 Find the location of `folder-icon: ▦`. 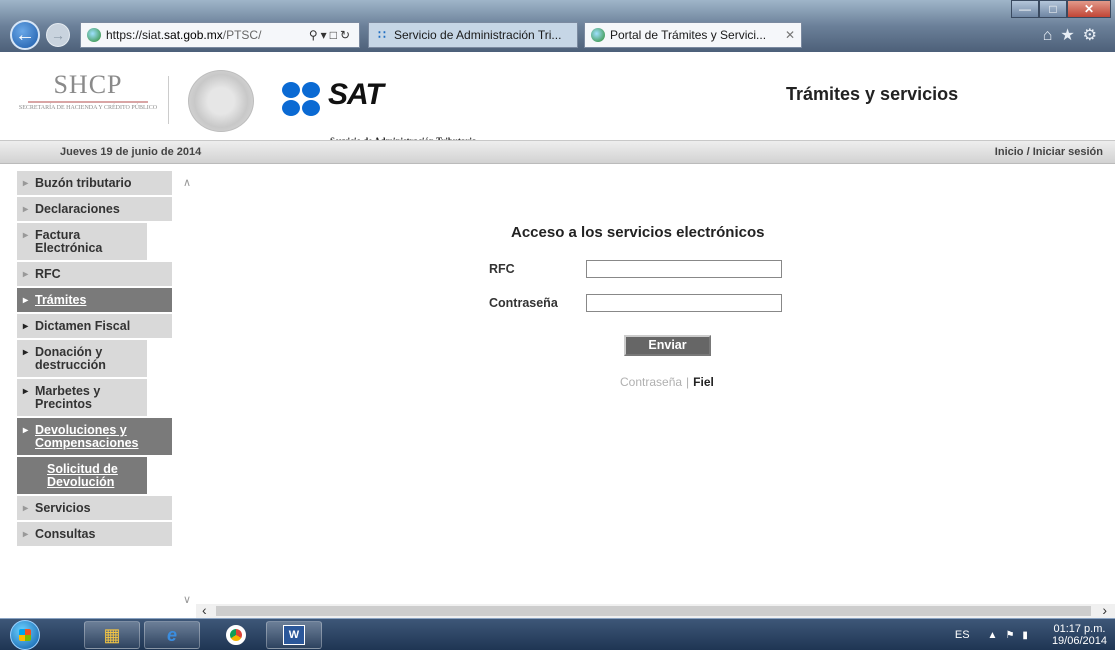

folder-icon: ▦ is located at coordinates (112, 634).